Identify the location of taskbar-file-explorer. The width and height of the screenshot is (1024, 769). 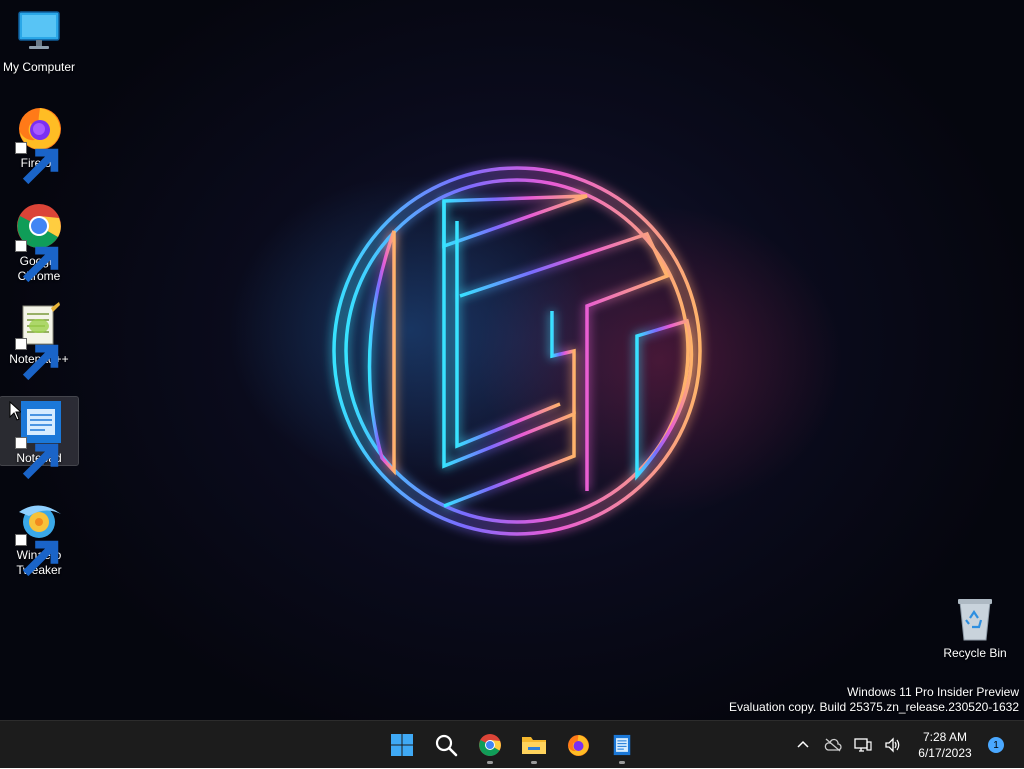
(534, 745).